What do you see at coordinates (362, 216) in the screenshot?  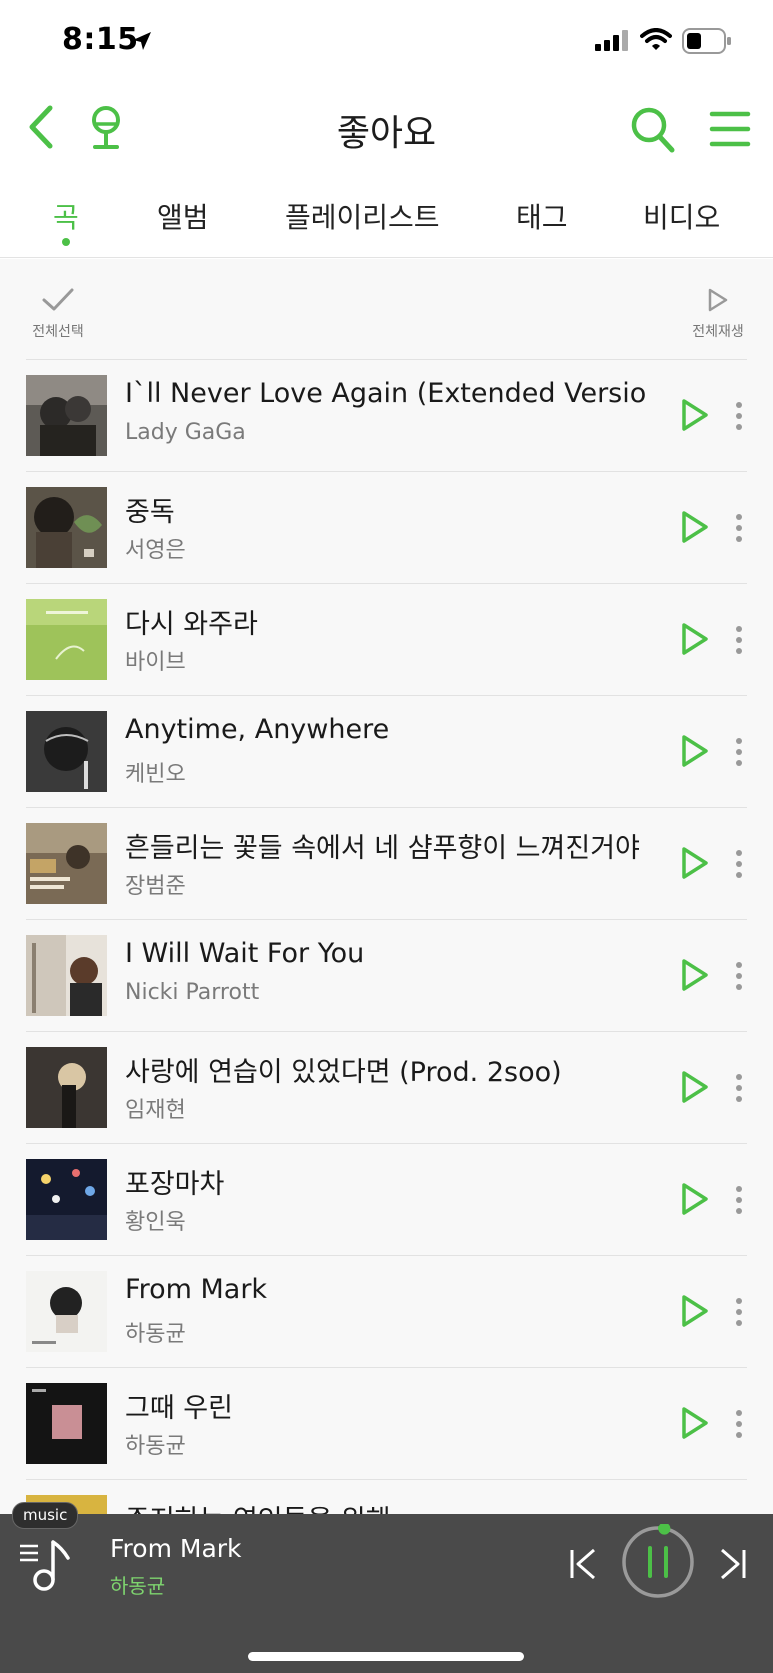 I see `tab-playlists: 플레이리스트` at bounding box center [362, 216].